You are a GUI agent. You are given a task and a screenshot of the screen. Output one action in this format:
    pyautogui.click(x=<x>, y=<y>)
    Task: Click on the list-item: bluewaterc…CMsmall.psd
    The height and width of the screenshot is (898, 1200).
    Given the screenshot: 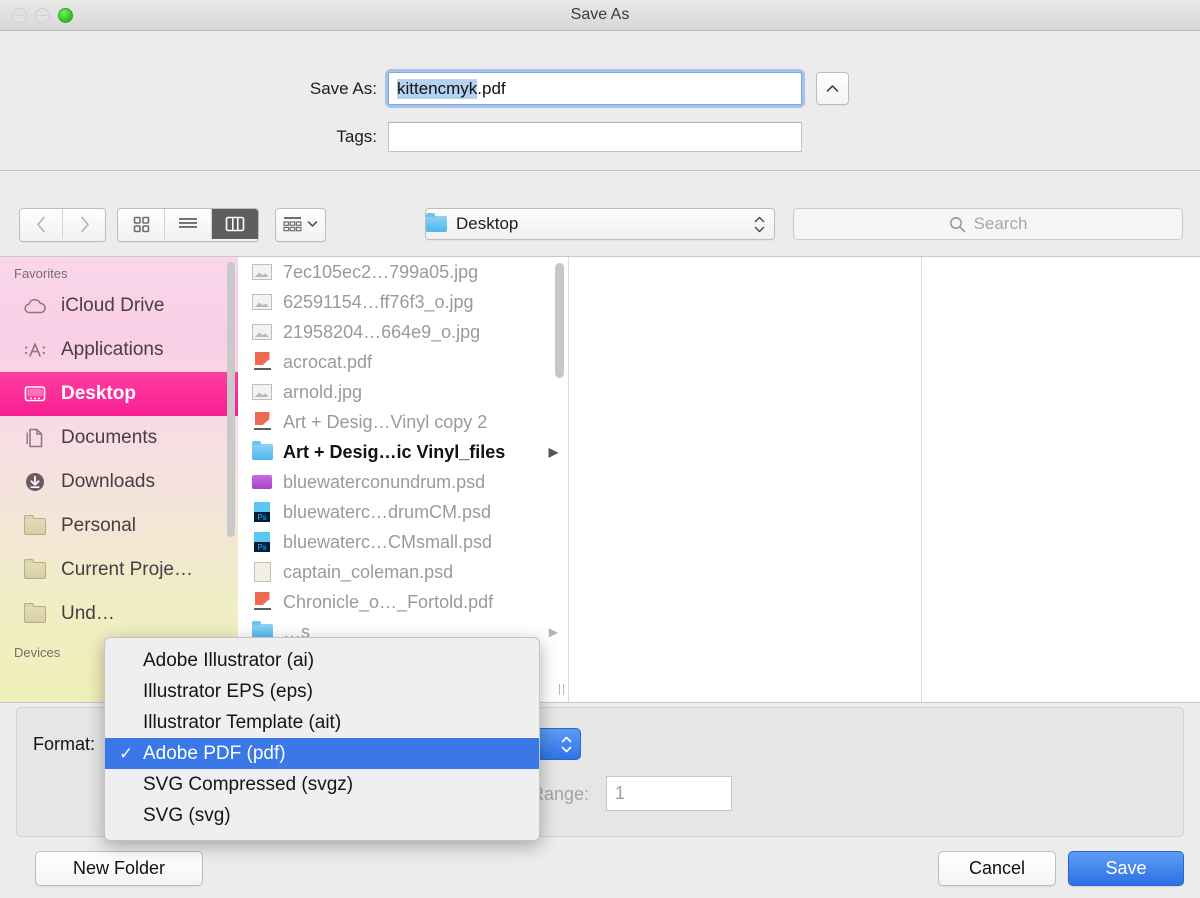 What is the action you would take?
    pyautogui.click(x=403, y=542)
    